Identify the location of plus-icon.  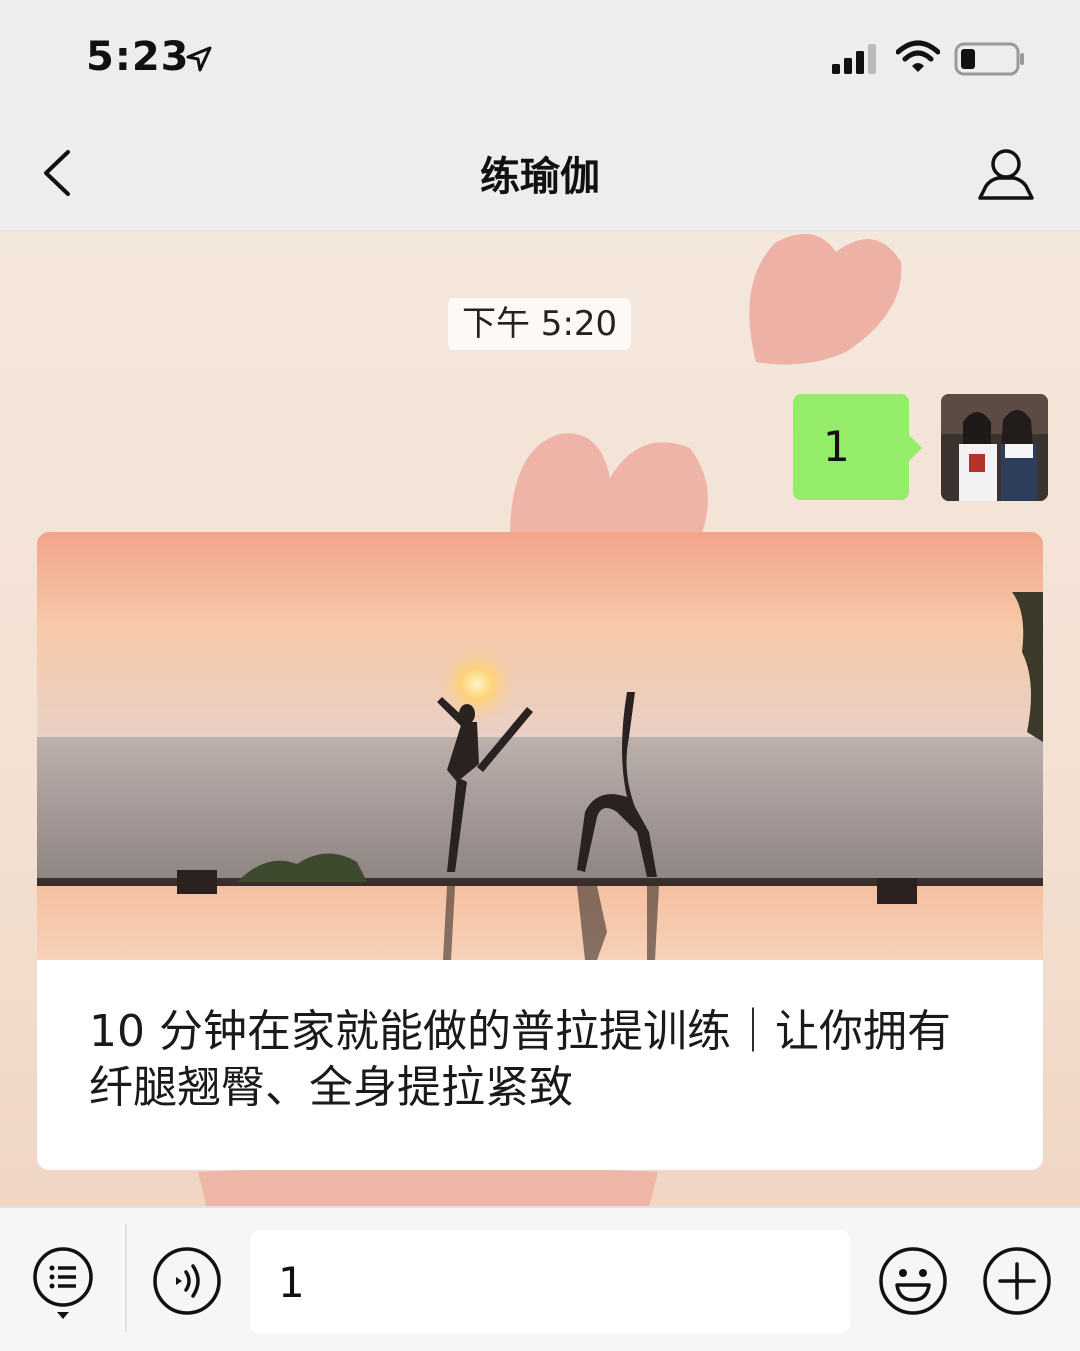
(1017, 1281).